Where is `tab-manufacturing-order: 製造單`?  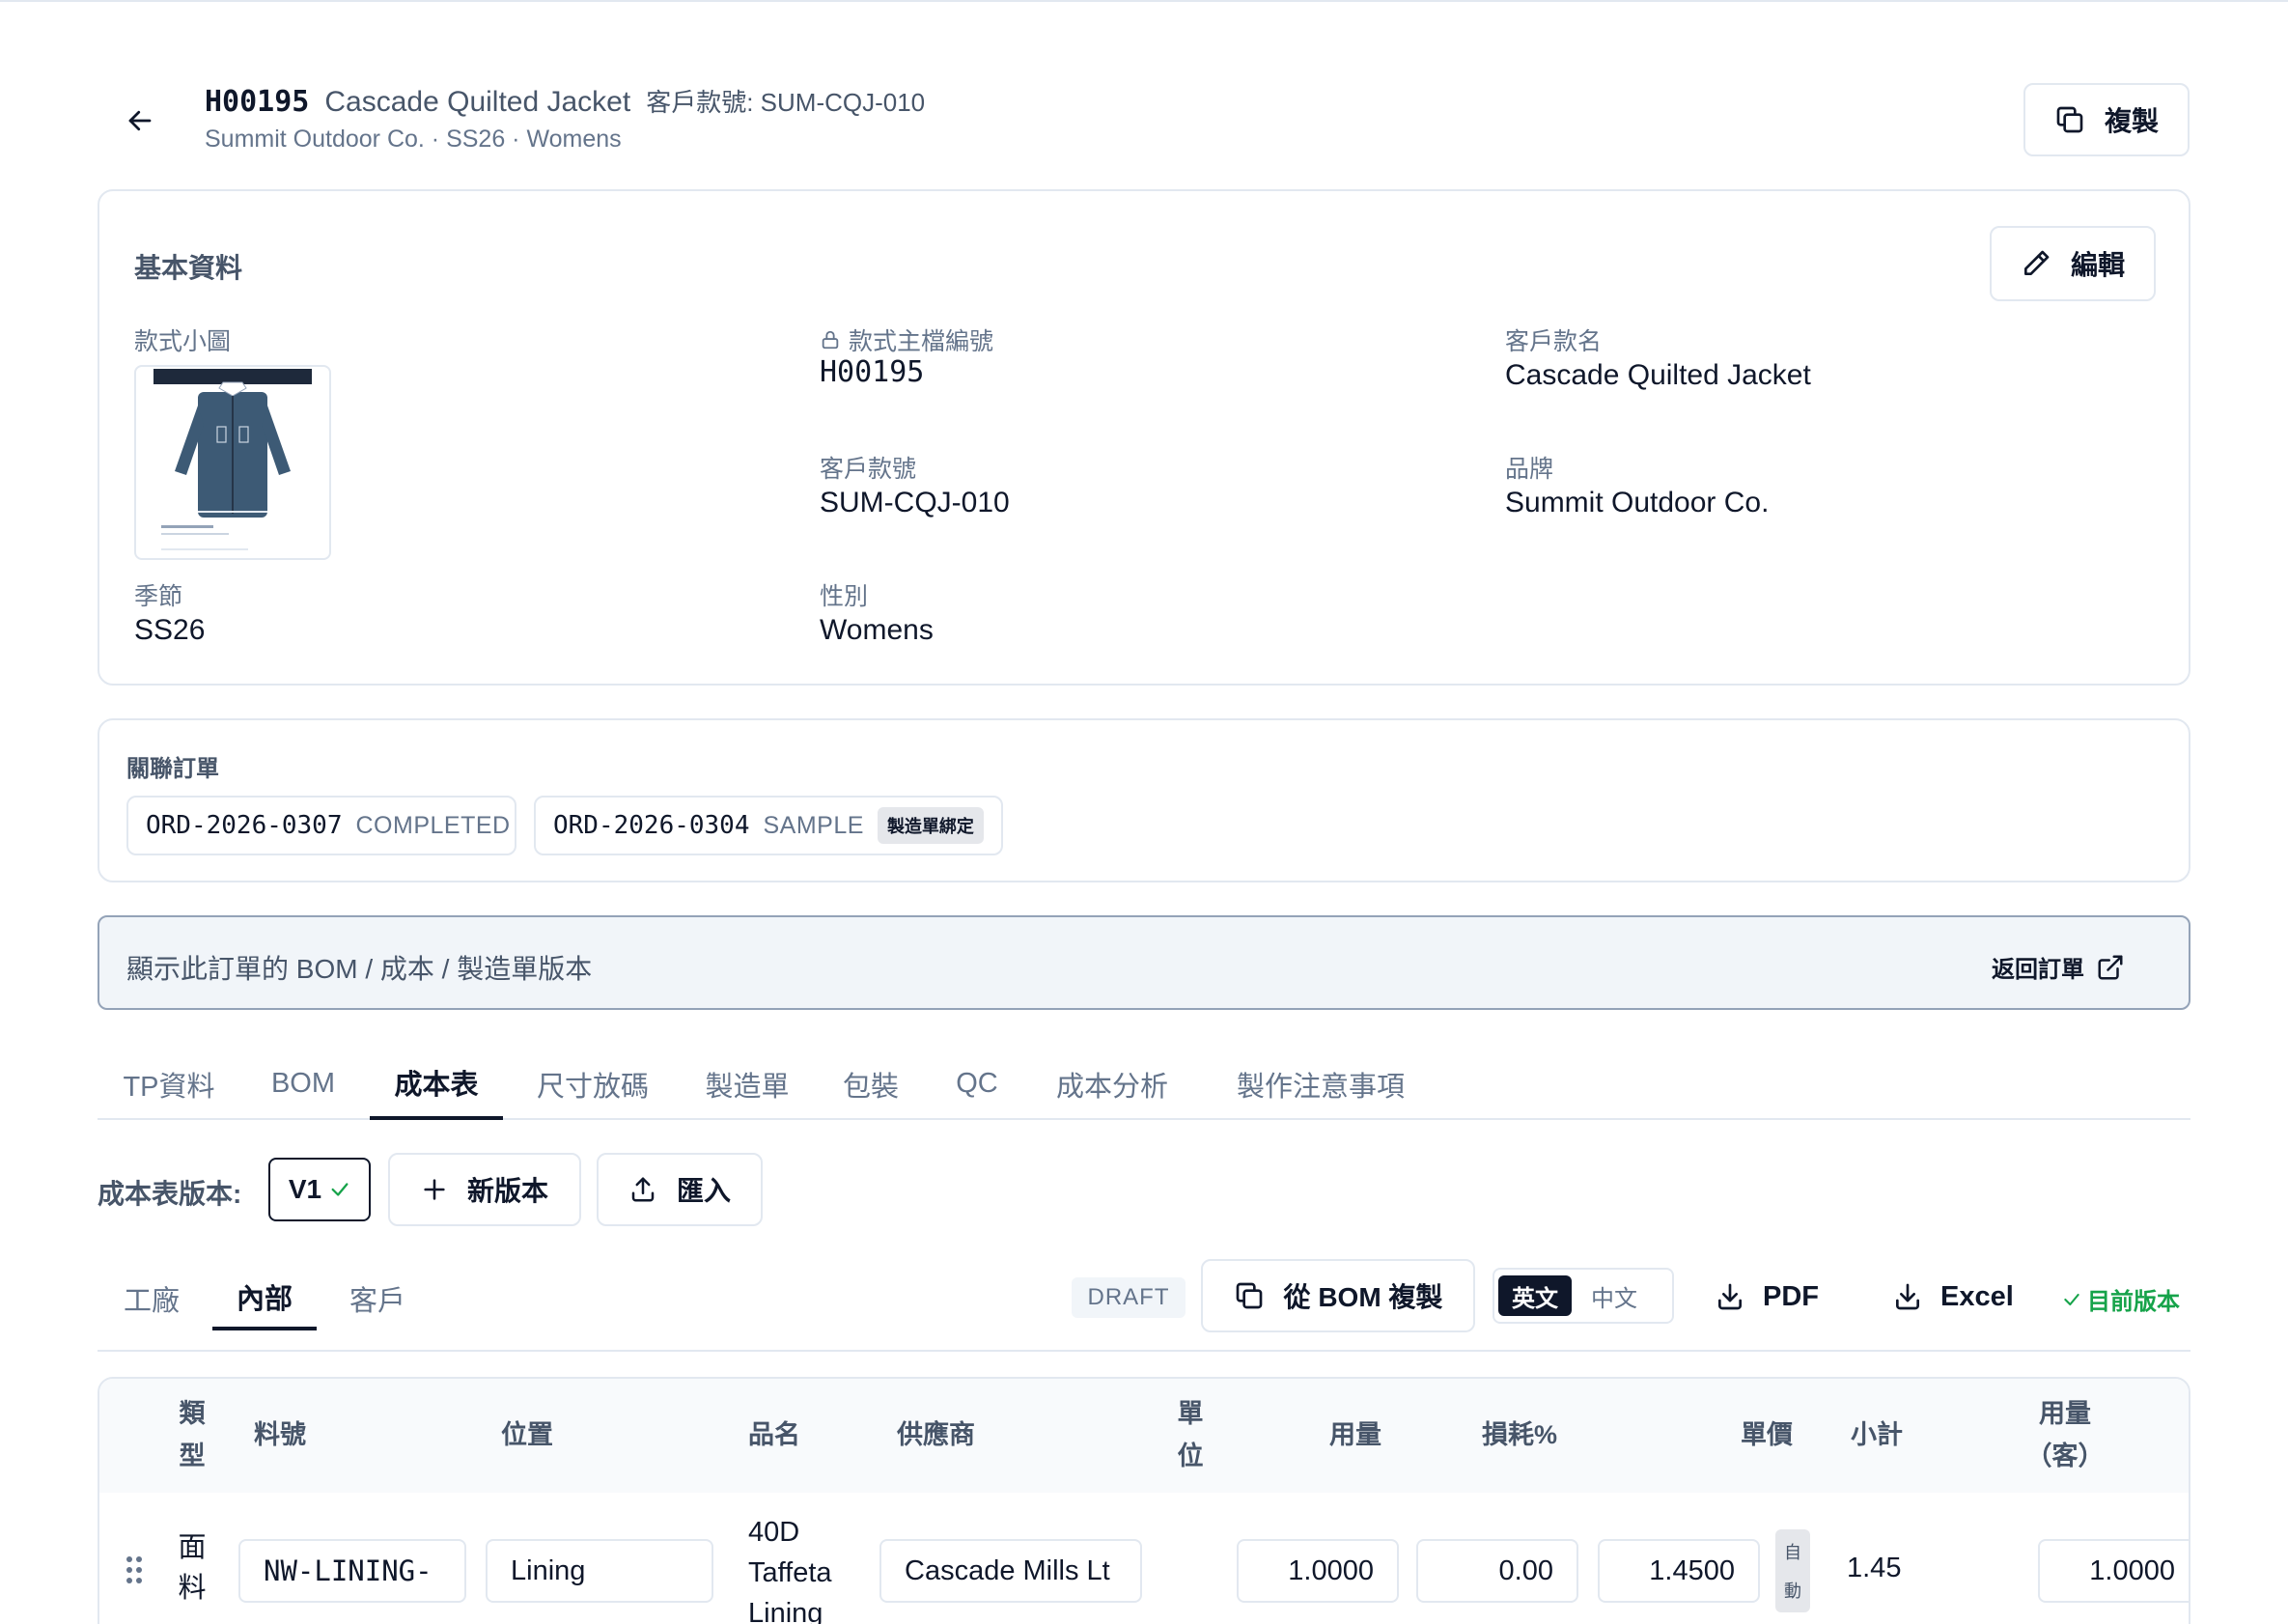
tab-manufacturing-order: 製造單 is located at coordinates (747, 1084).